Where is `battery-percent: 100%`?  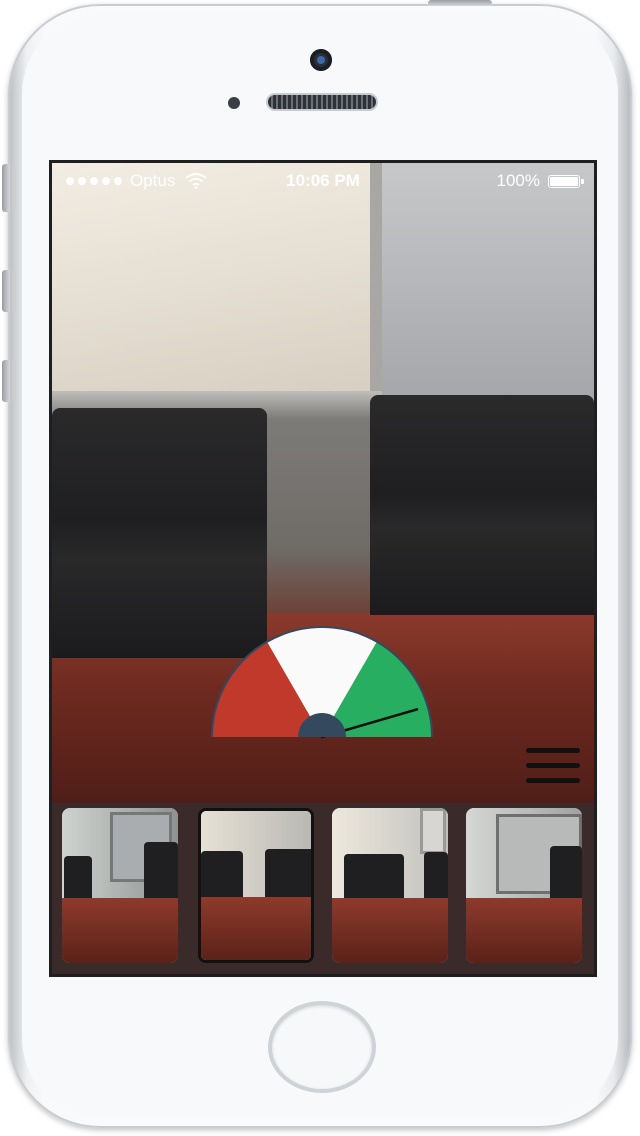
battery-percent: 100% is located at coordinates (518, 180).